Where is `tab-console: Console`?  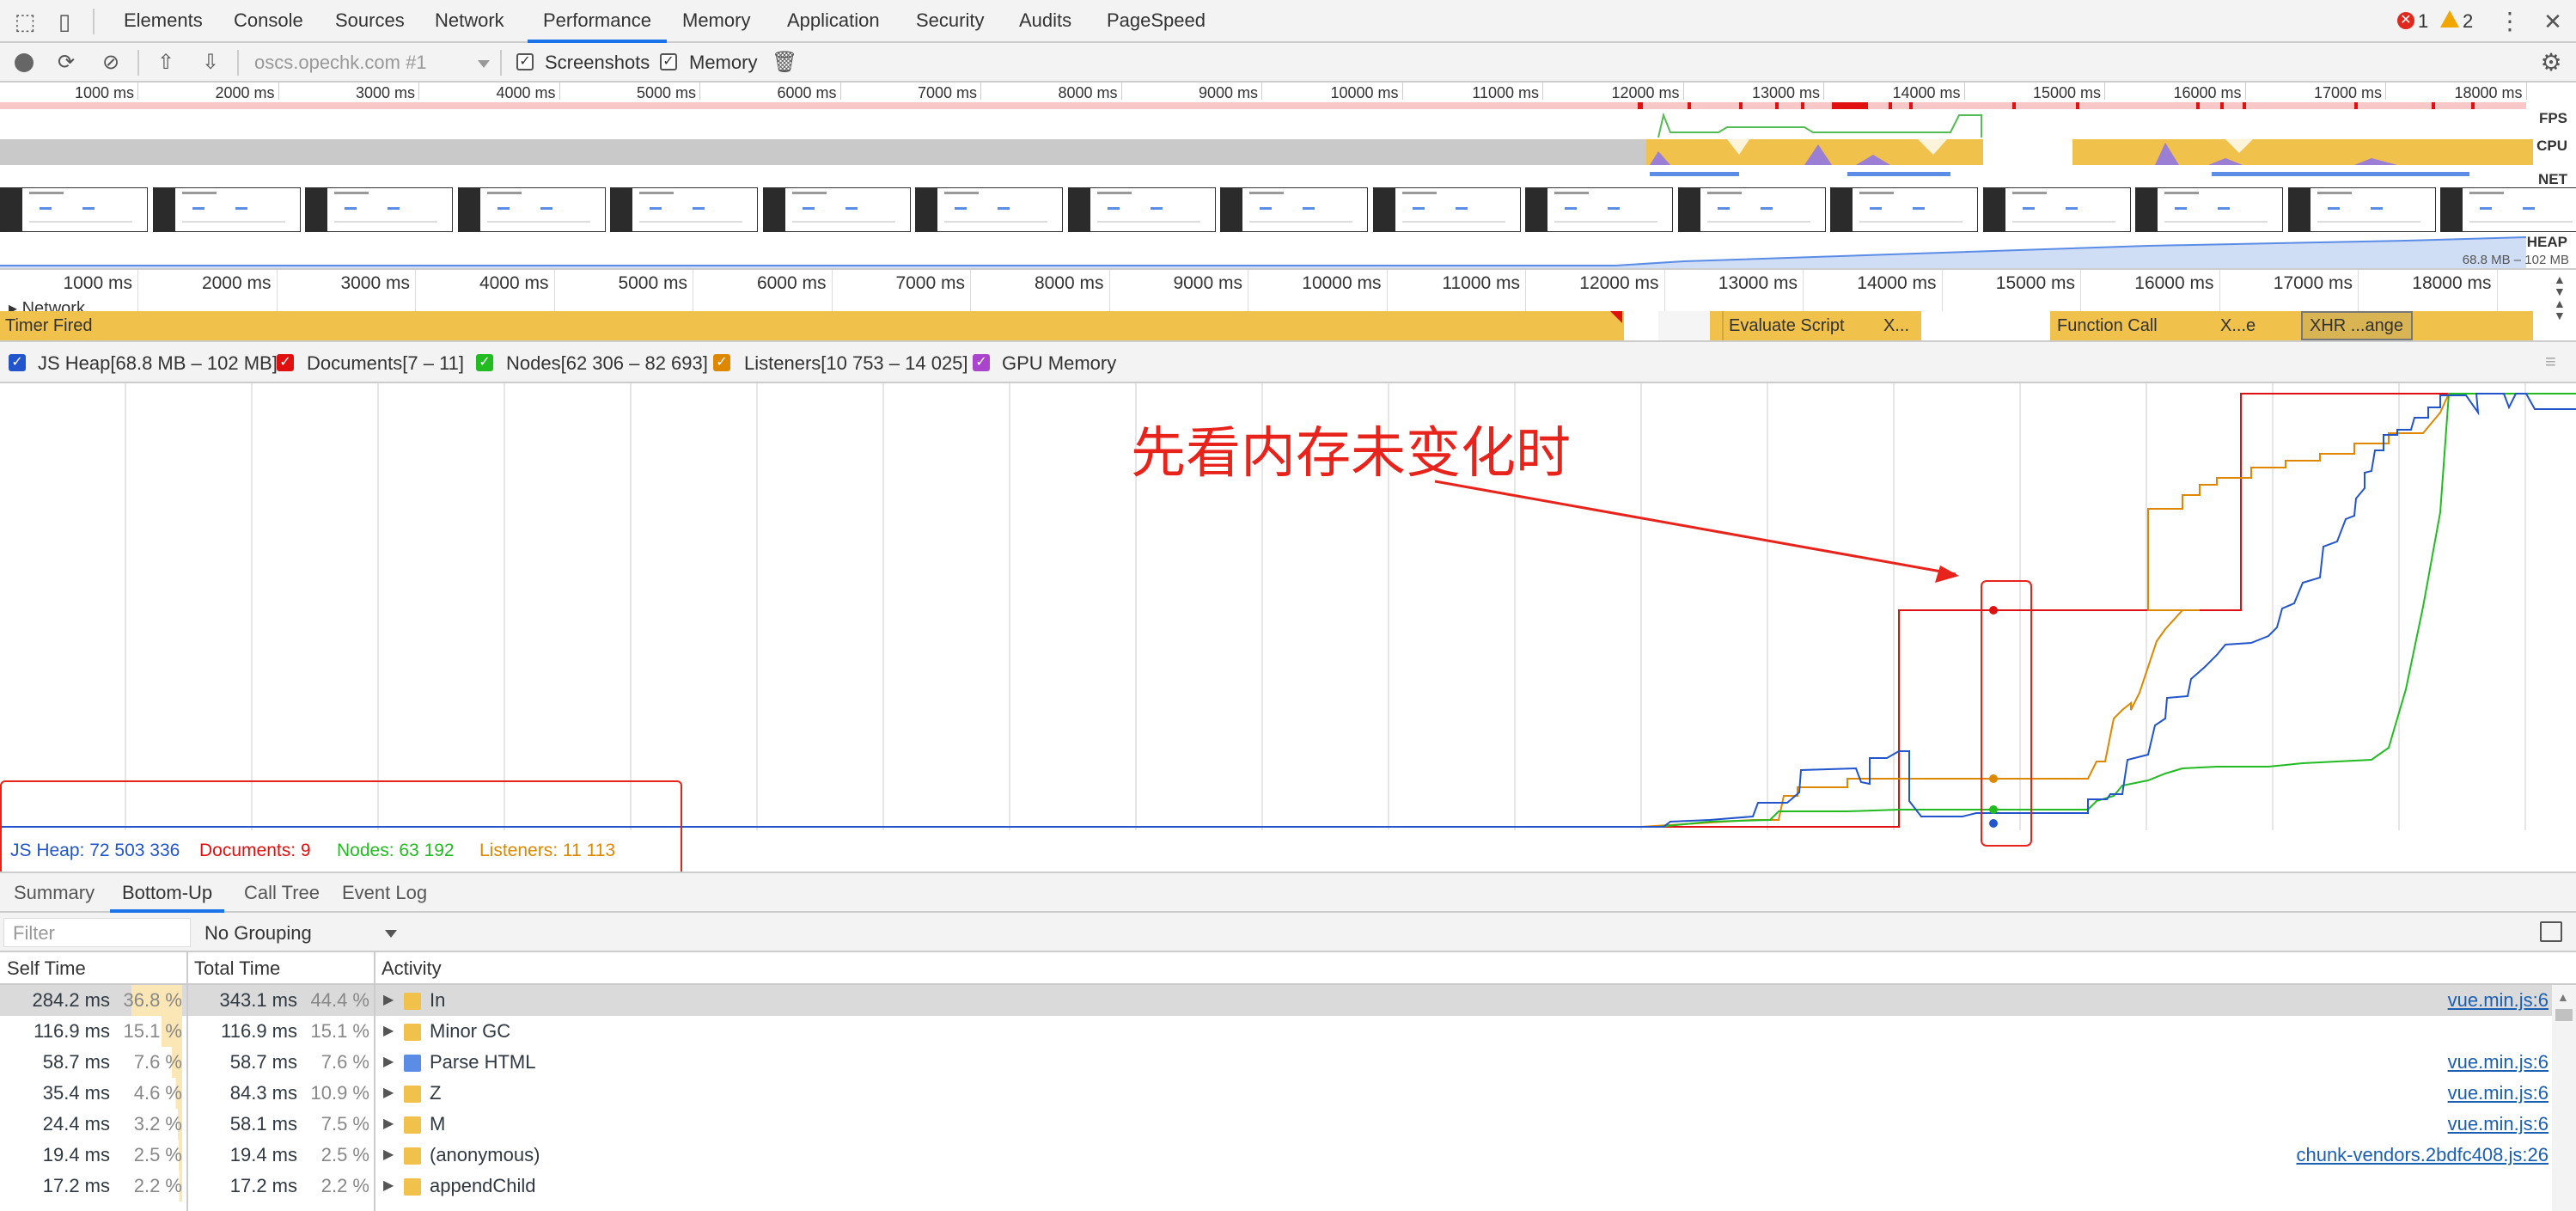
tab-console: Console is located at coordinates (268, 20).